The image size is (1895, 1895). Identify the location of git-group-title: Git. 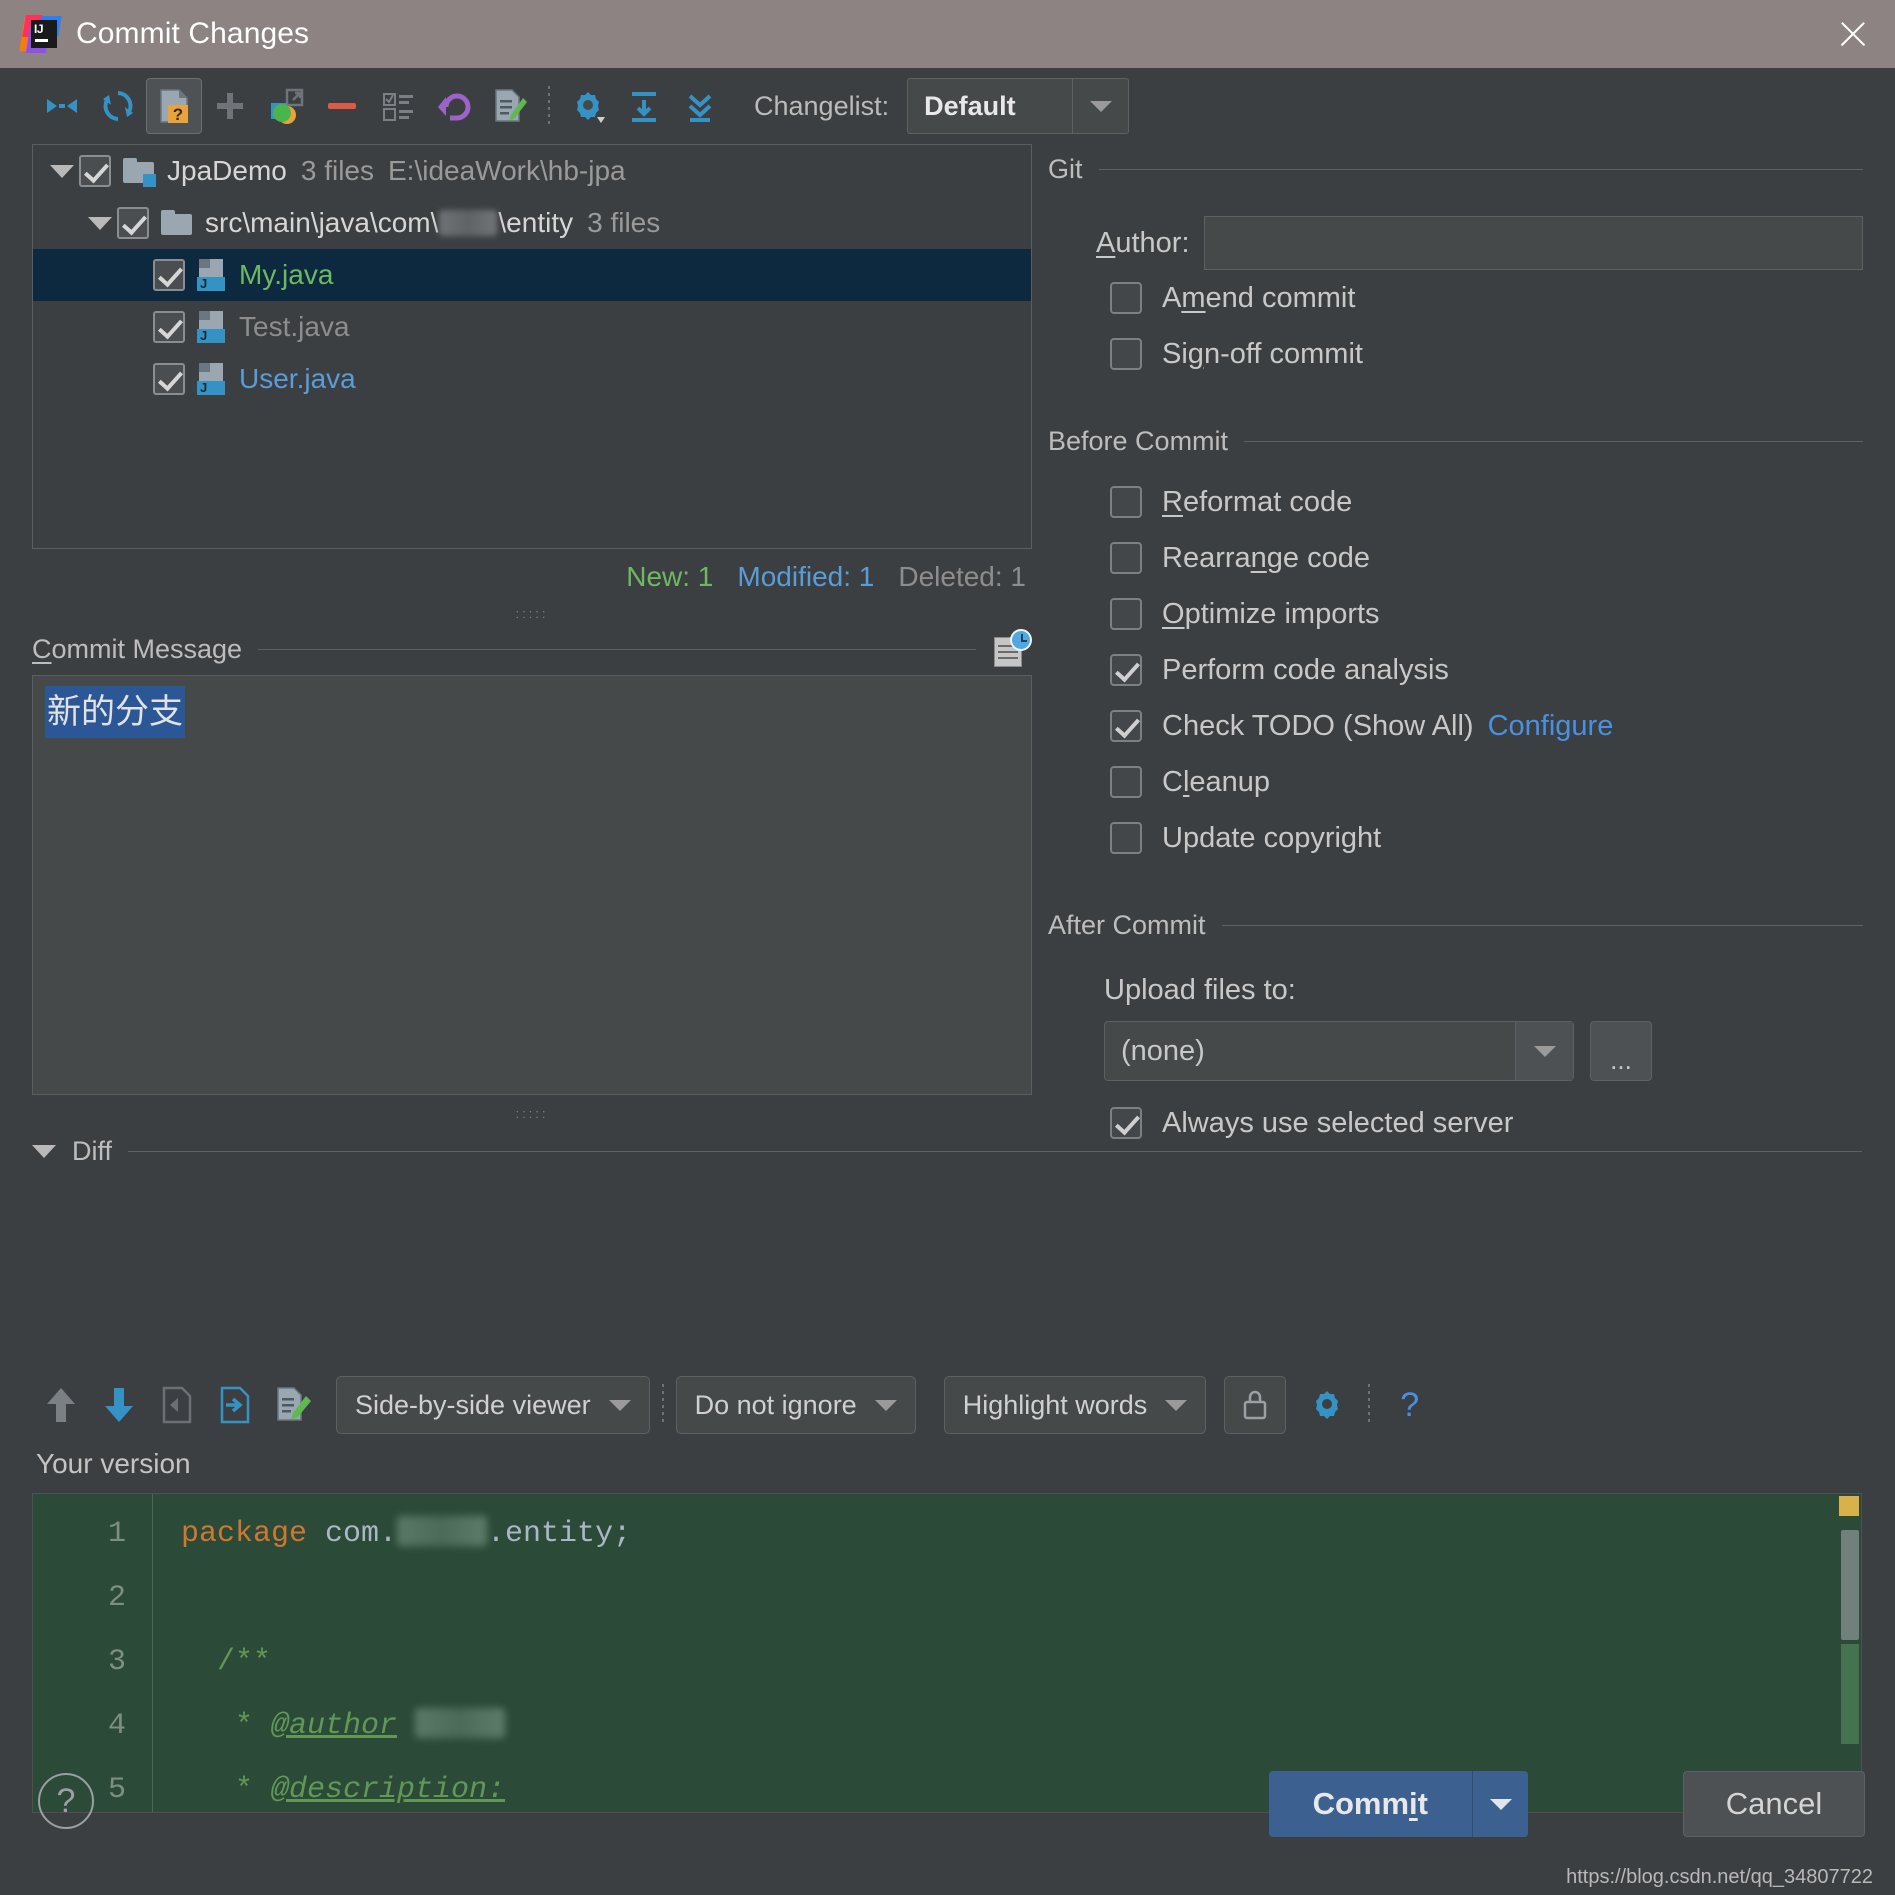
(1065, 168).